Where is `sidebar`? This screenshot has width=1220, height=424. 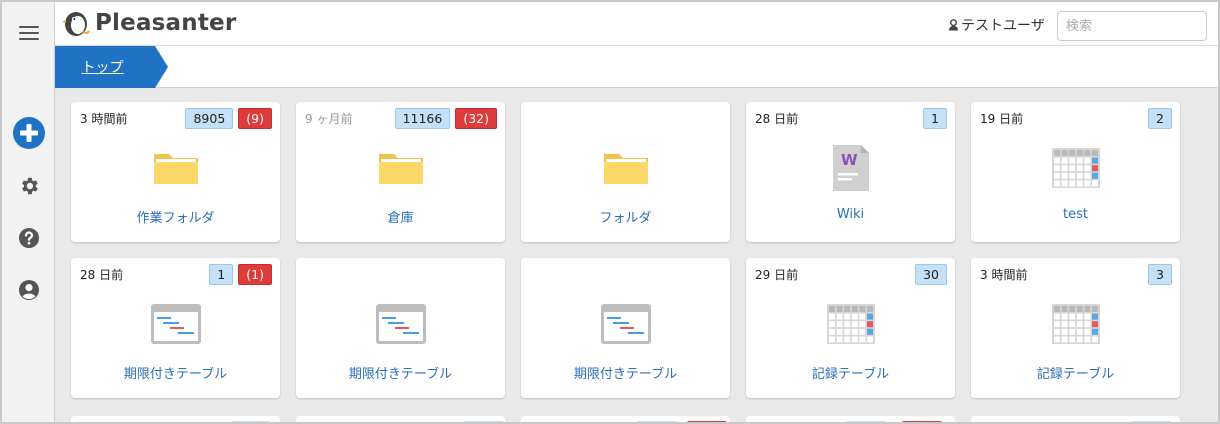 sidebar is located at coordinates (28, 212).